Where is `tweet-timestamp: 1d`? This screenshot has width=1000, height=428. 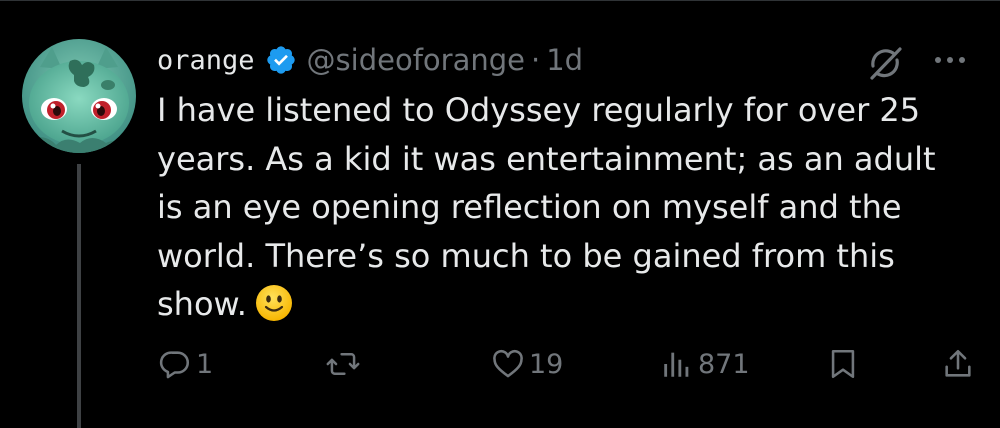 tweet-timestamp: 1d is located at coordinates (564, 60).